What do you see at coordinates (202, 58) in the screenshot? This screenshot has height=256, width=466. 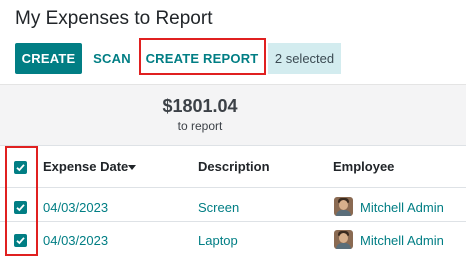 I see `create-report-button: CREATE REPORT` at bounding box center [202, 58].